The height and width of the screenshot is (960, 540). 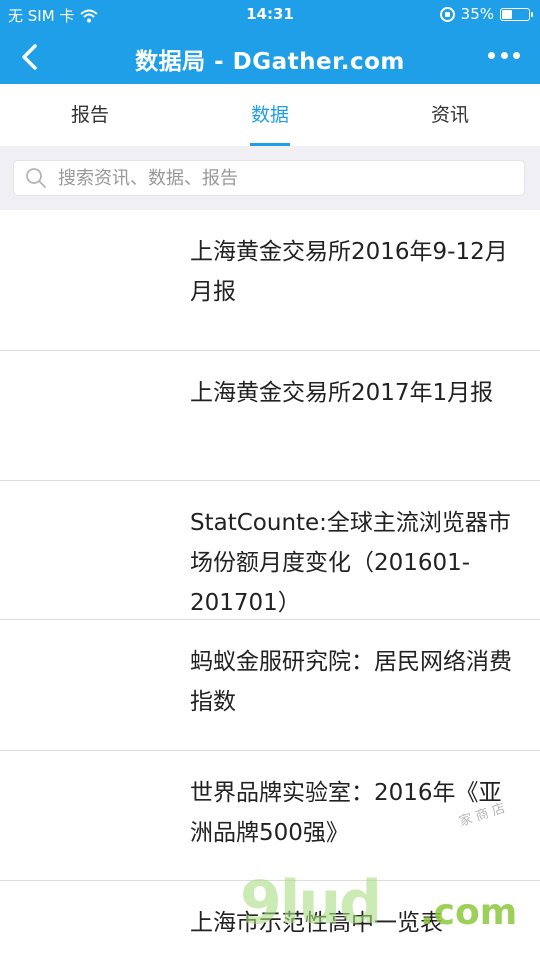 I want to click on tab-news: 资讯, so click(x=450, y=115).